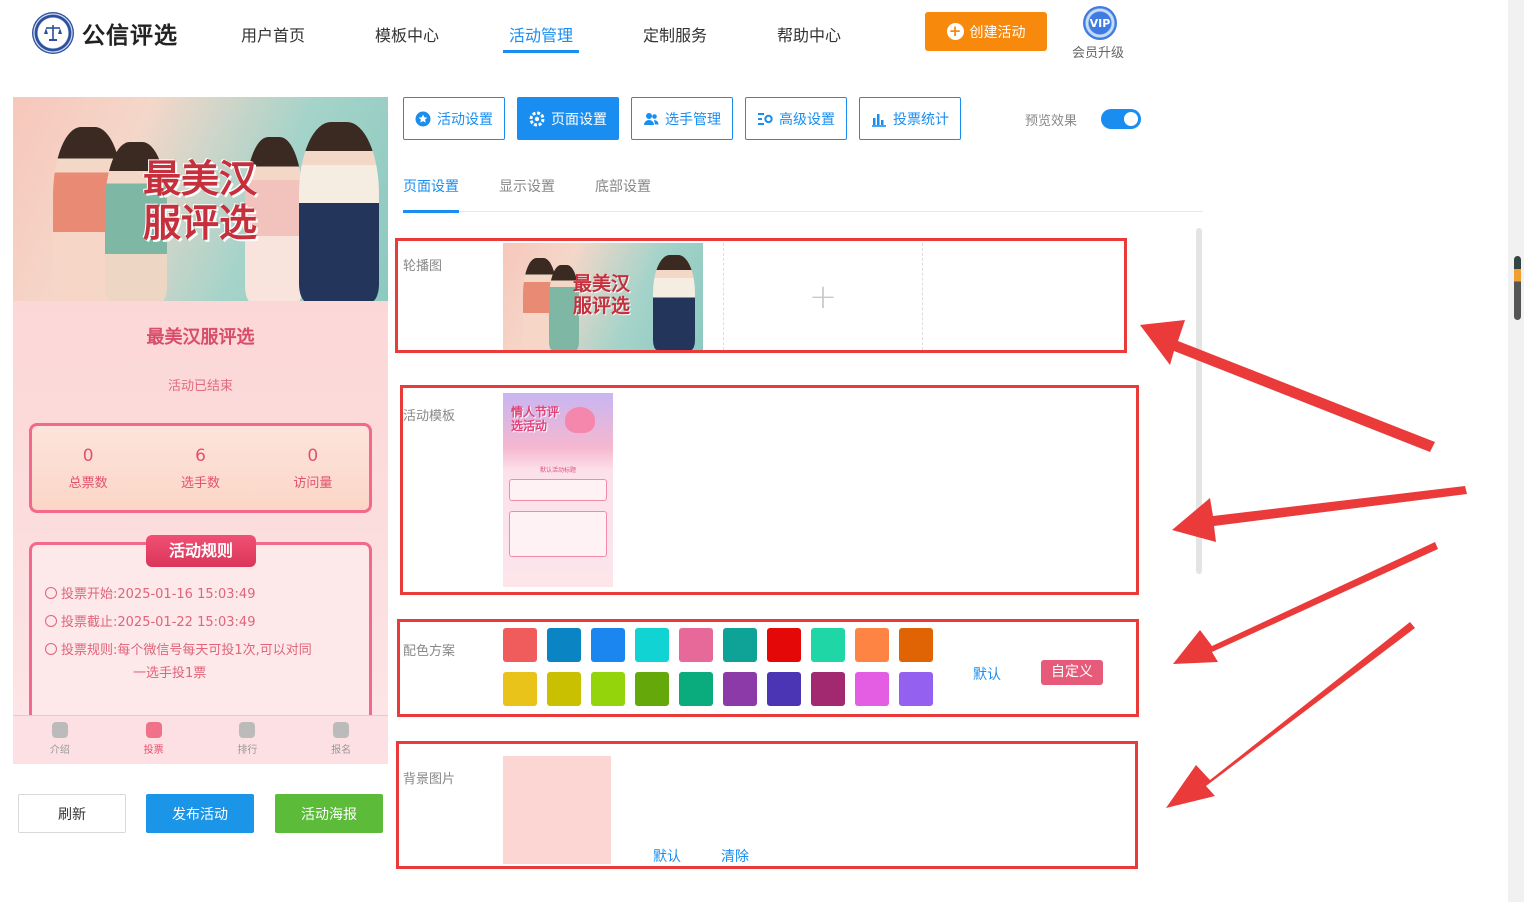  I want to click on rule-policy: 投票规则:每个微信号每天可投1次,可以对同, so click(178, 650).